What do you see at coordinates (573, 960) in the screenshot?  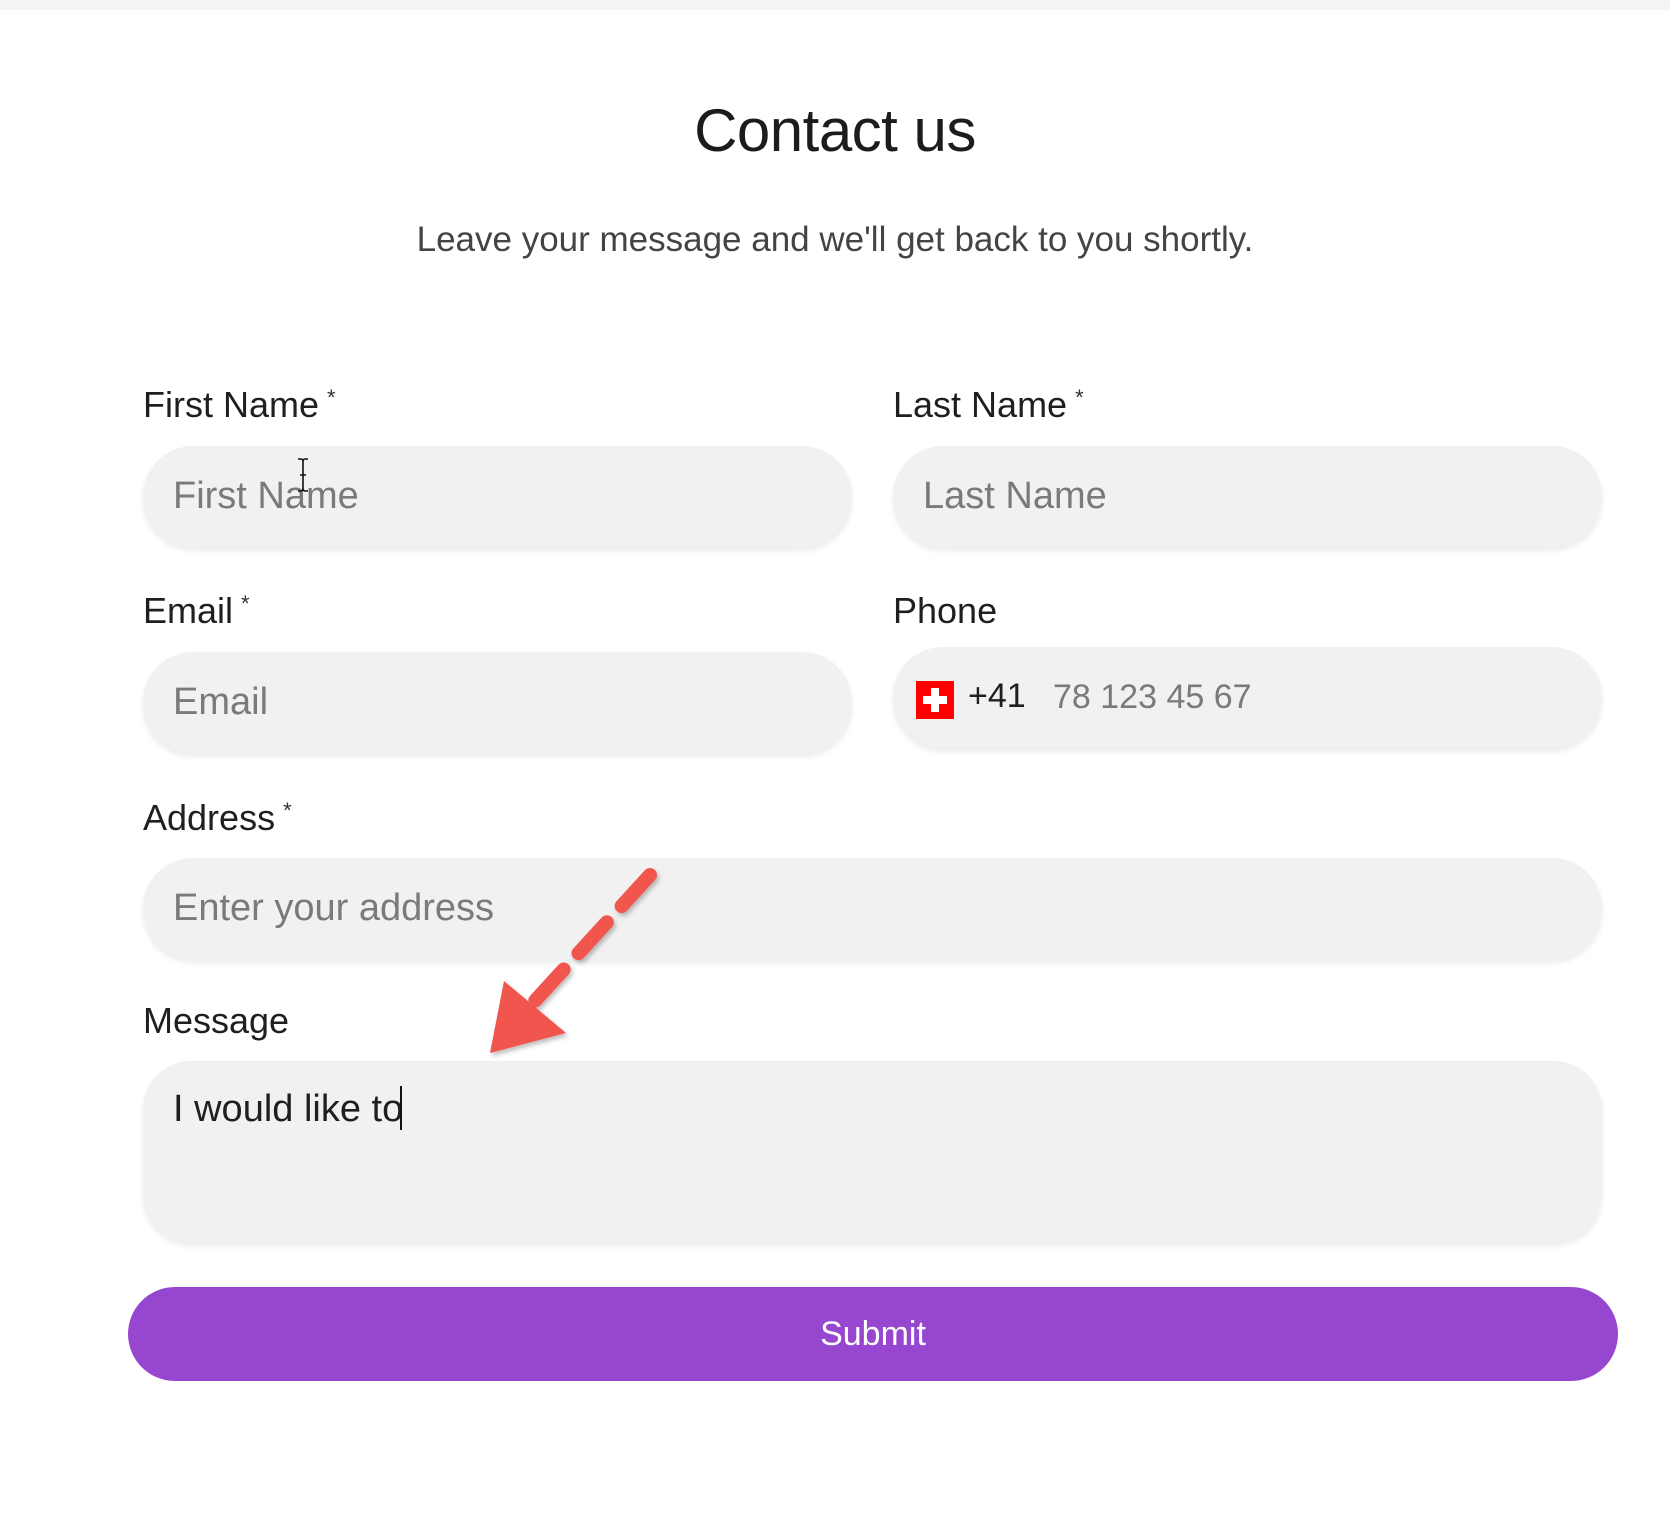 I see `annotation-arrow-icon` at bounding box center [573, 960].